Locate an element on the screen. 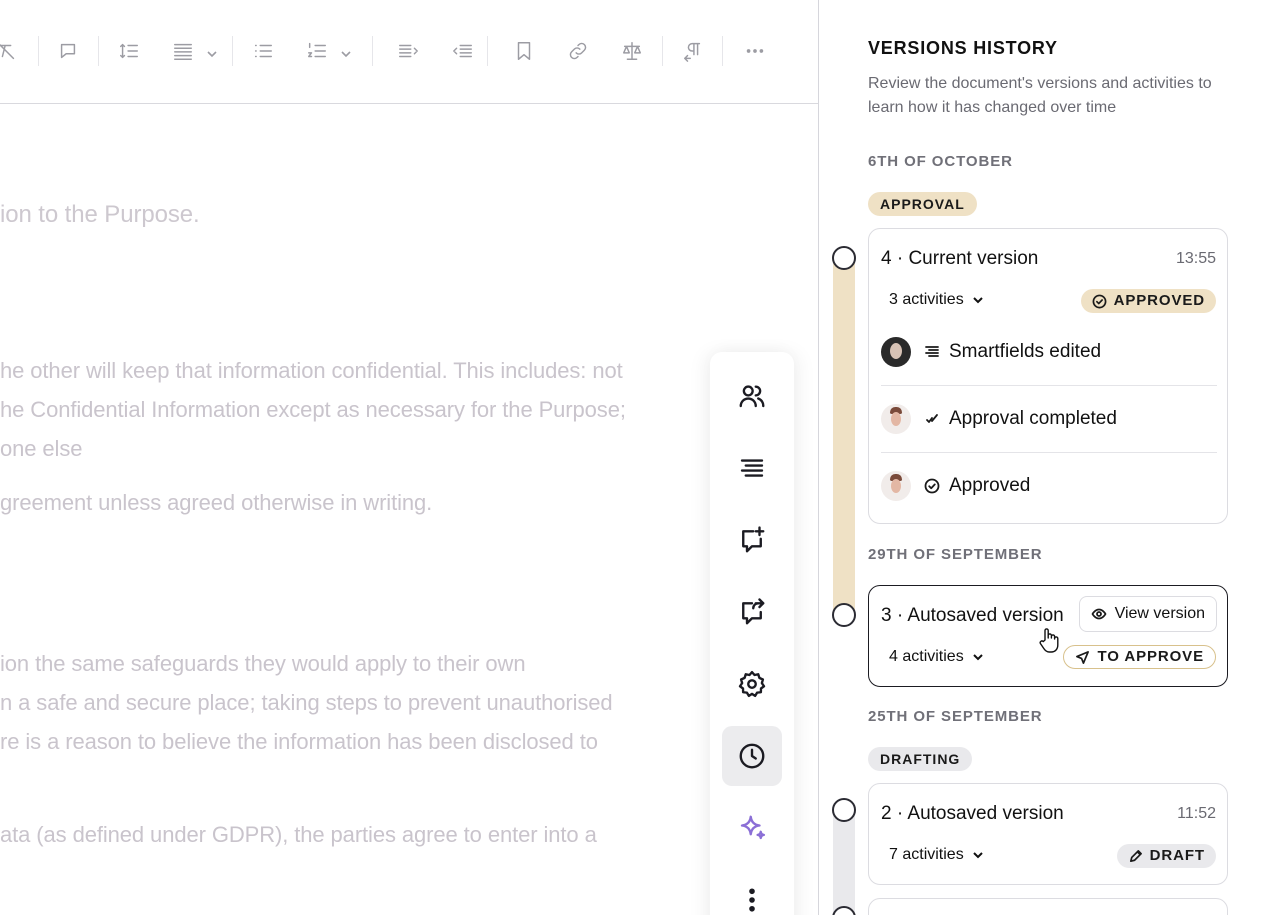  version-time: 13:55 is located at coordinates (1195, 258).